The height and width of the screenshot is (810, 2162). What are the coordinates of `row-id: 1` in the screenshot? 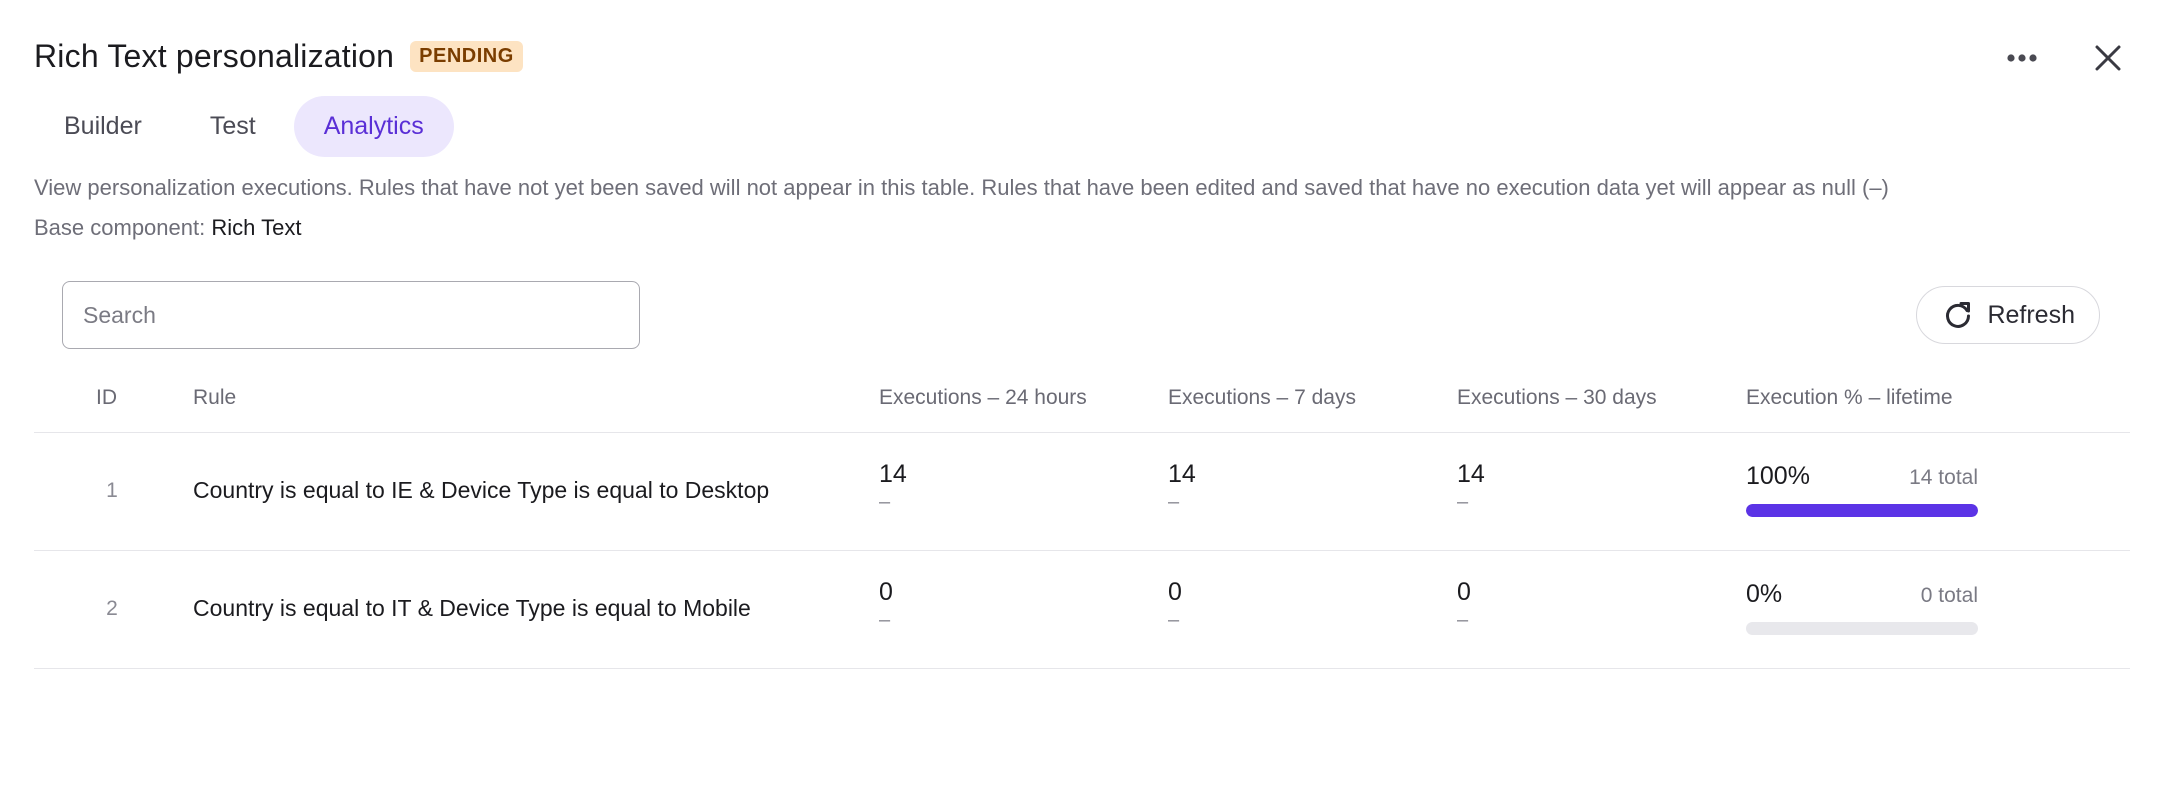 It's located at (112, 490).